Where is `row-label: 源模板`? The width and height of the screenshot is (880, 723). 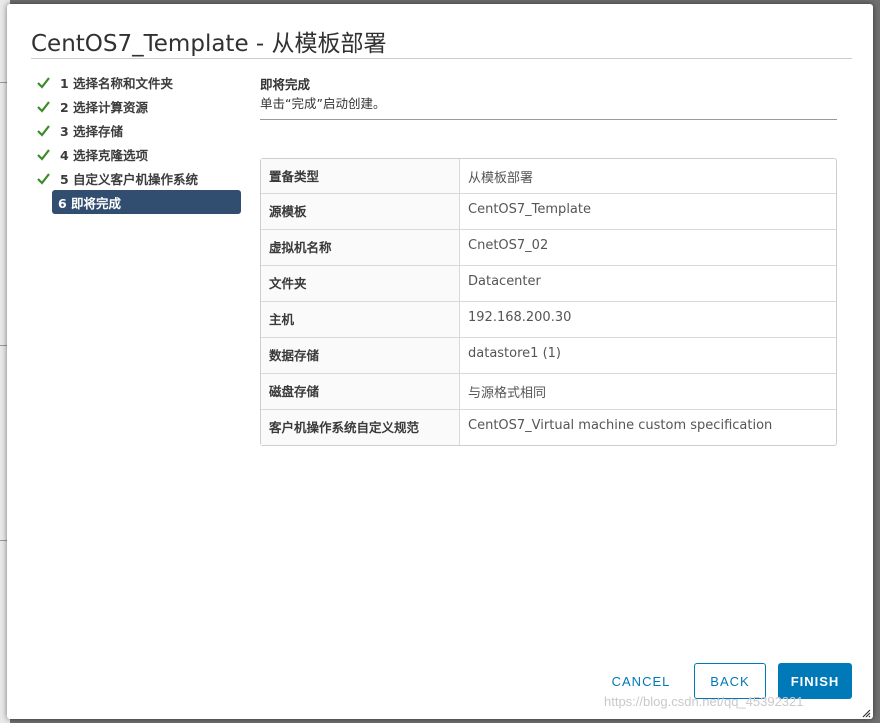 row-label: 源模板 is located at coordinates (360, 211).